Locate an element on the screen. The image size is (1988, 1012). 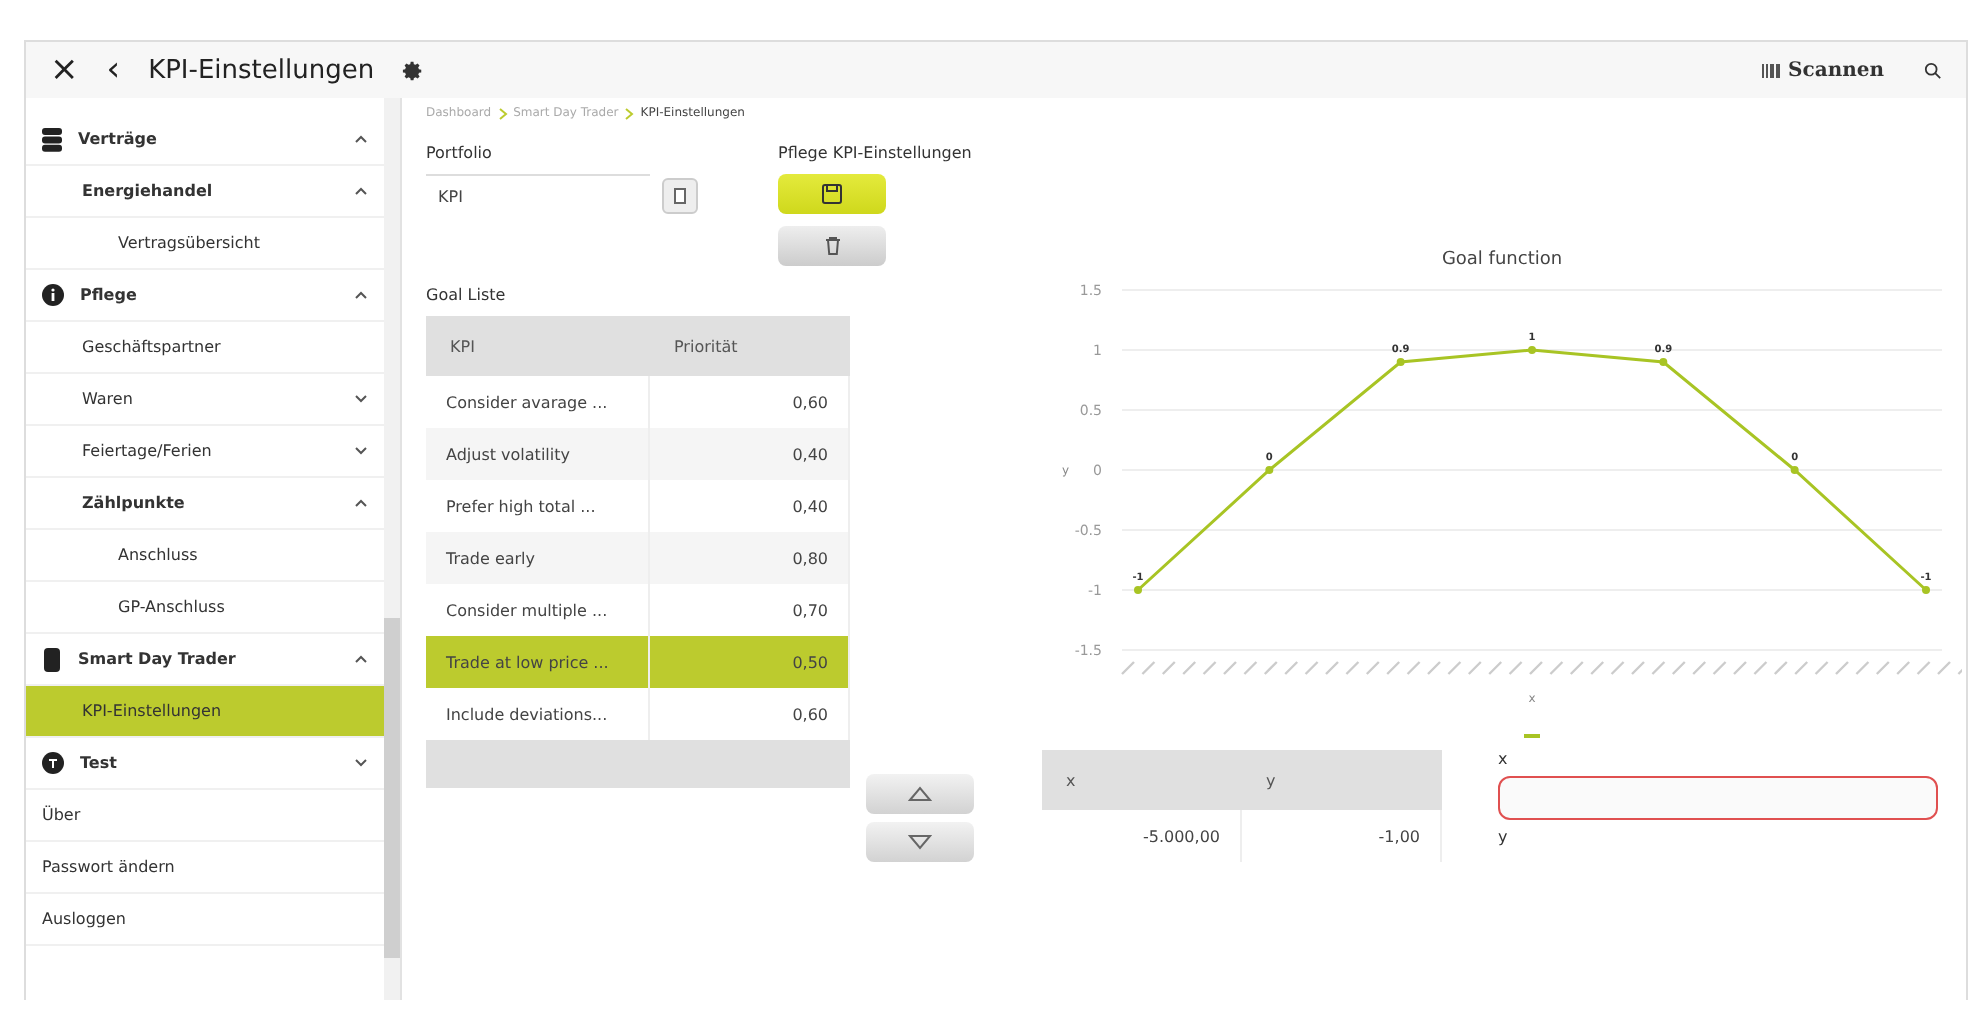
column-header: KPI is located at coordinates (538, 346).